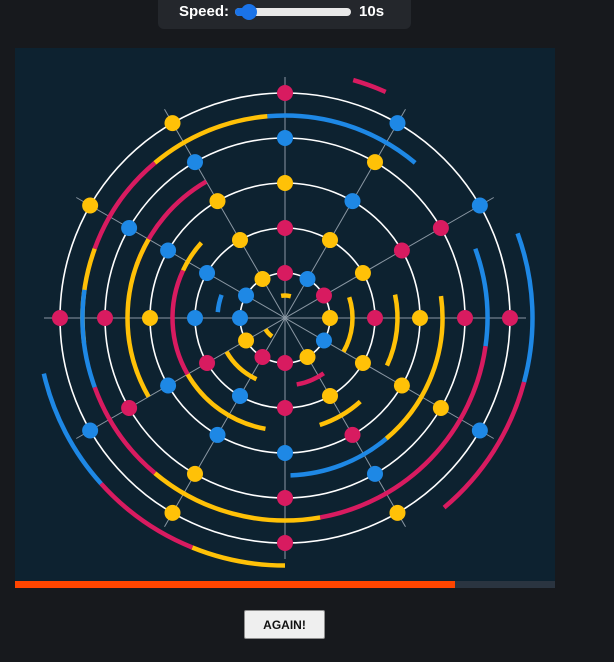 Image resolution: width=614 pixels, height=662 pixels. What do you see at coordinates (235, 584) in the screenshot?
I see `timer-progress-fill` at bounding box center [235, 584].